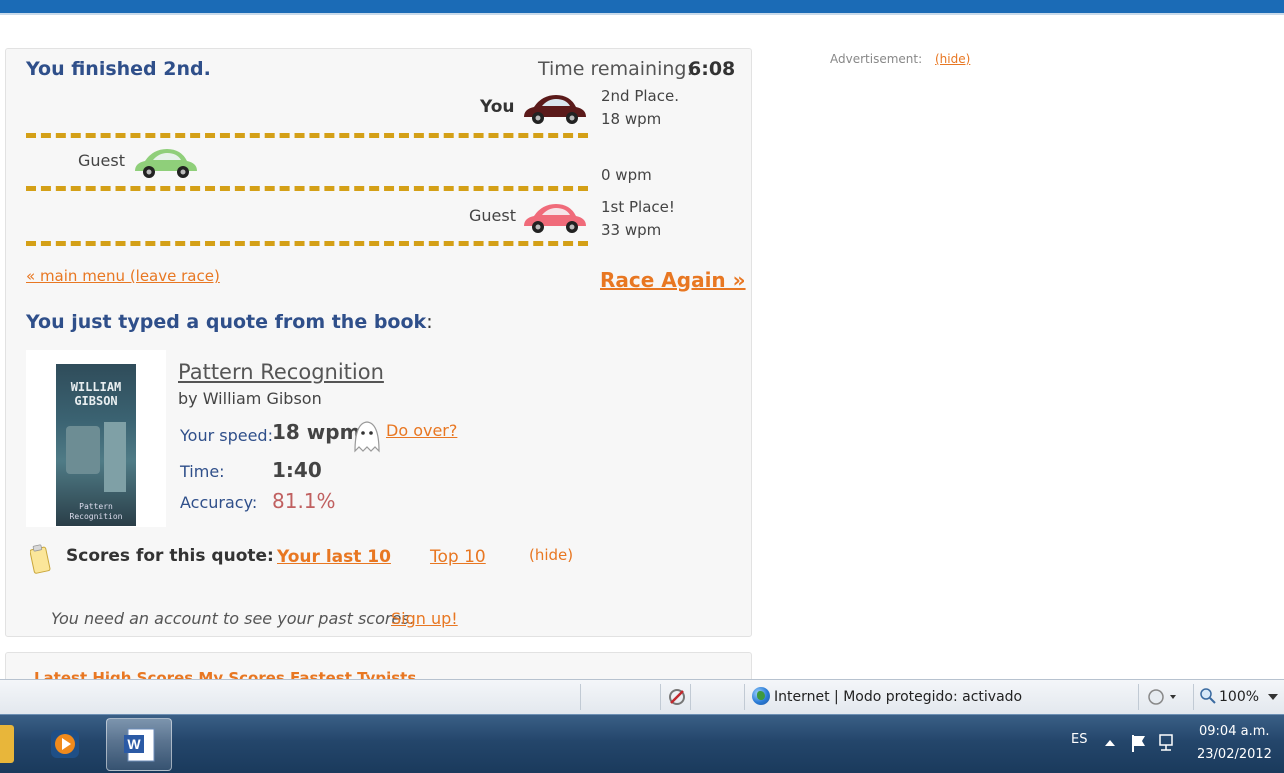 The width and height of the screenshot is (1284, 773). I want to click on book-cover-frame: WILLIAM GIBSON Pattern Recognition, so click(96, 438).